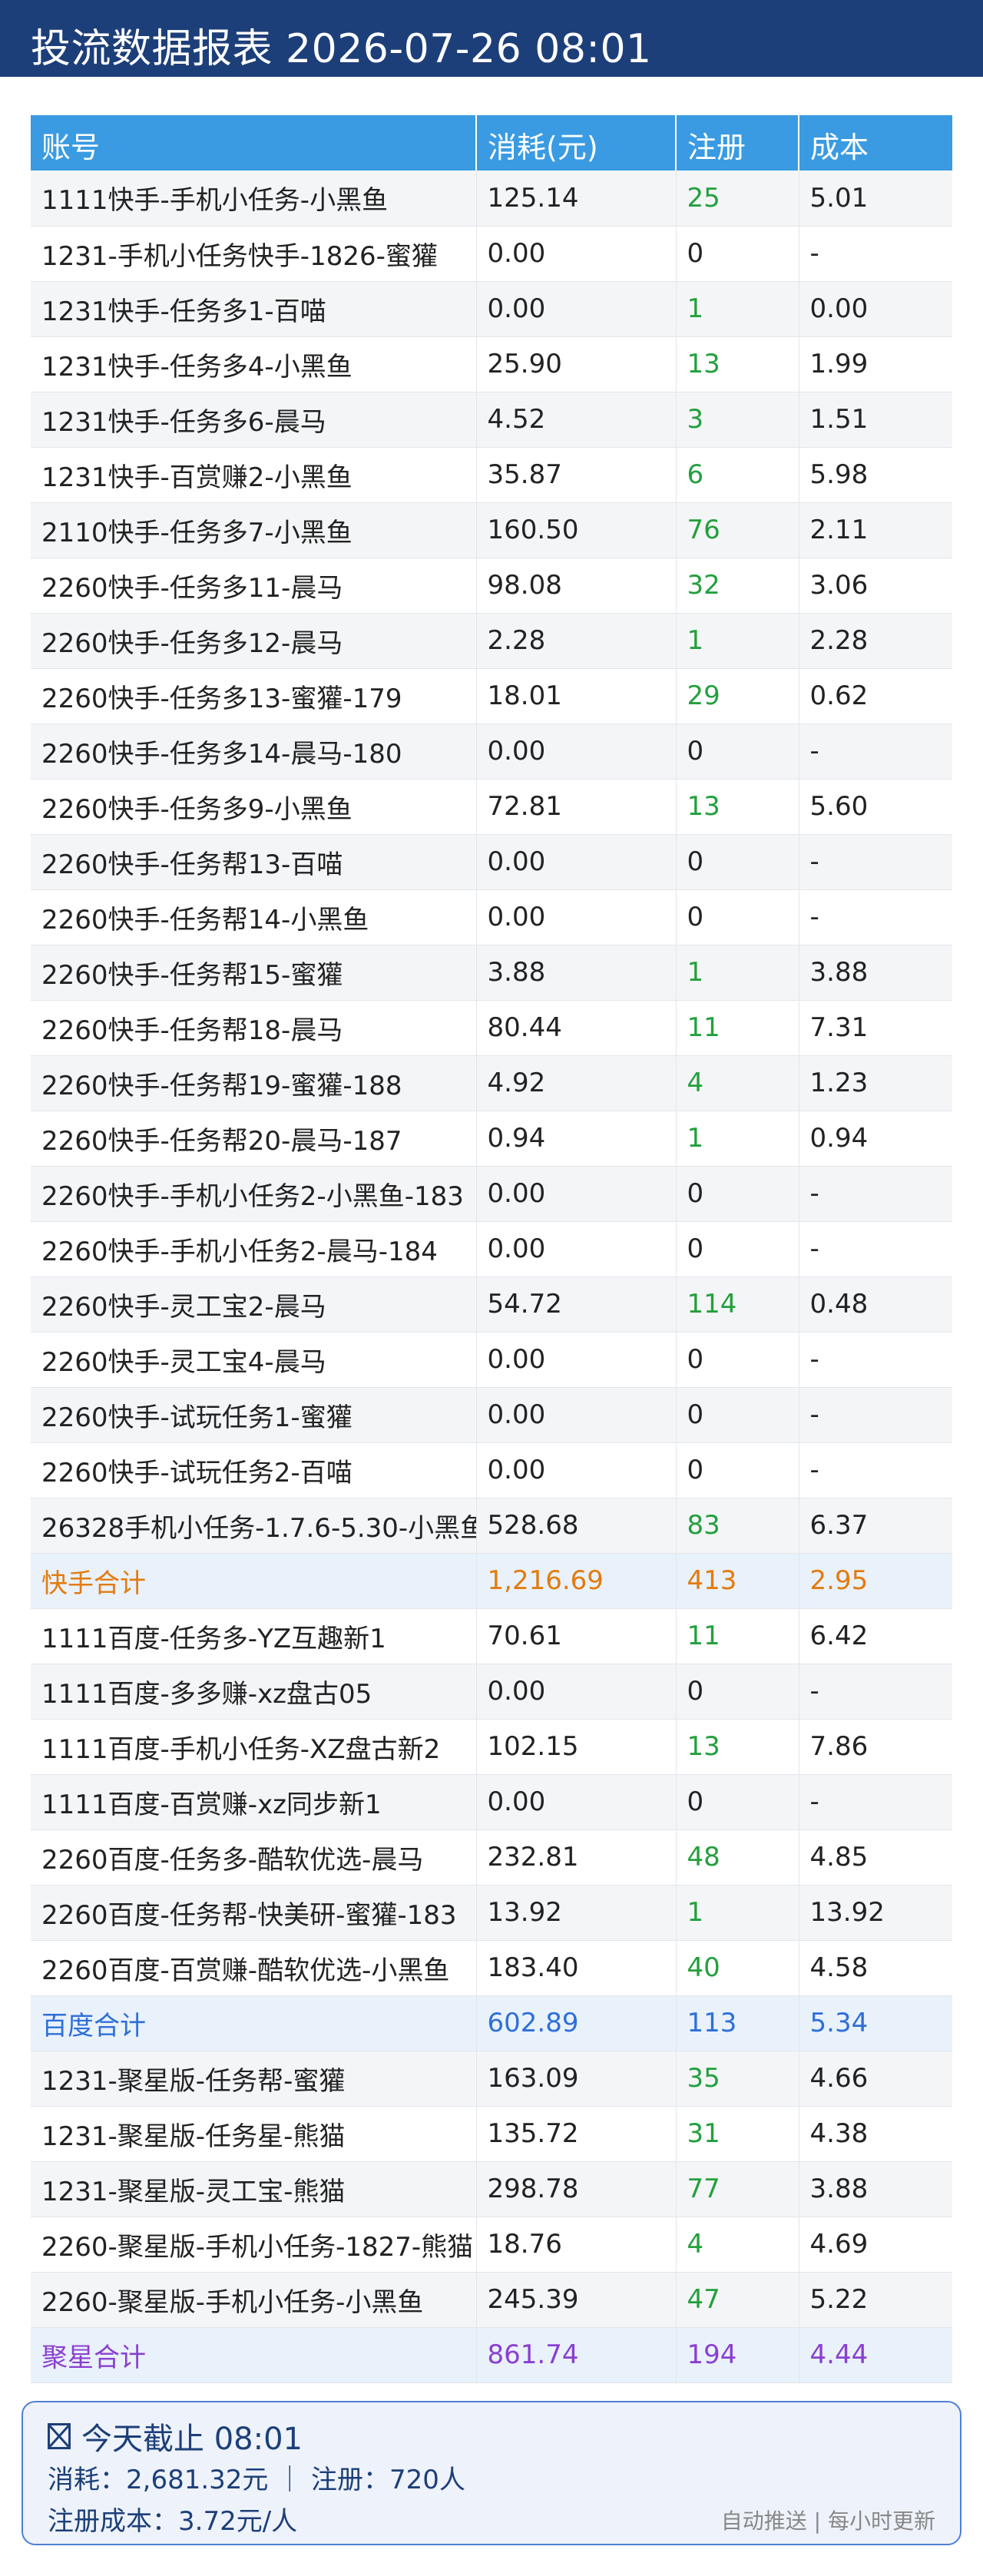  Describe the element at coordinates (576, 1968) in the screenshot. I see `cell-spend: 183.40` at that location.